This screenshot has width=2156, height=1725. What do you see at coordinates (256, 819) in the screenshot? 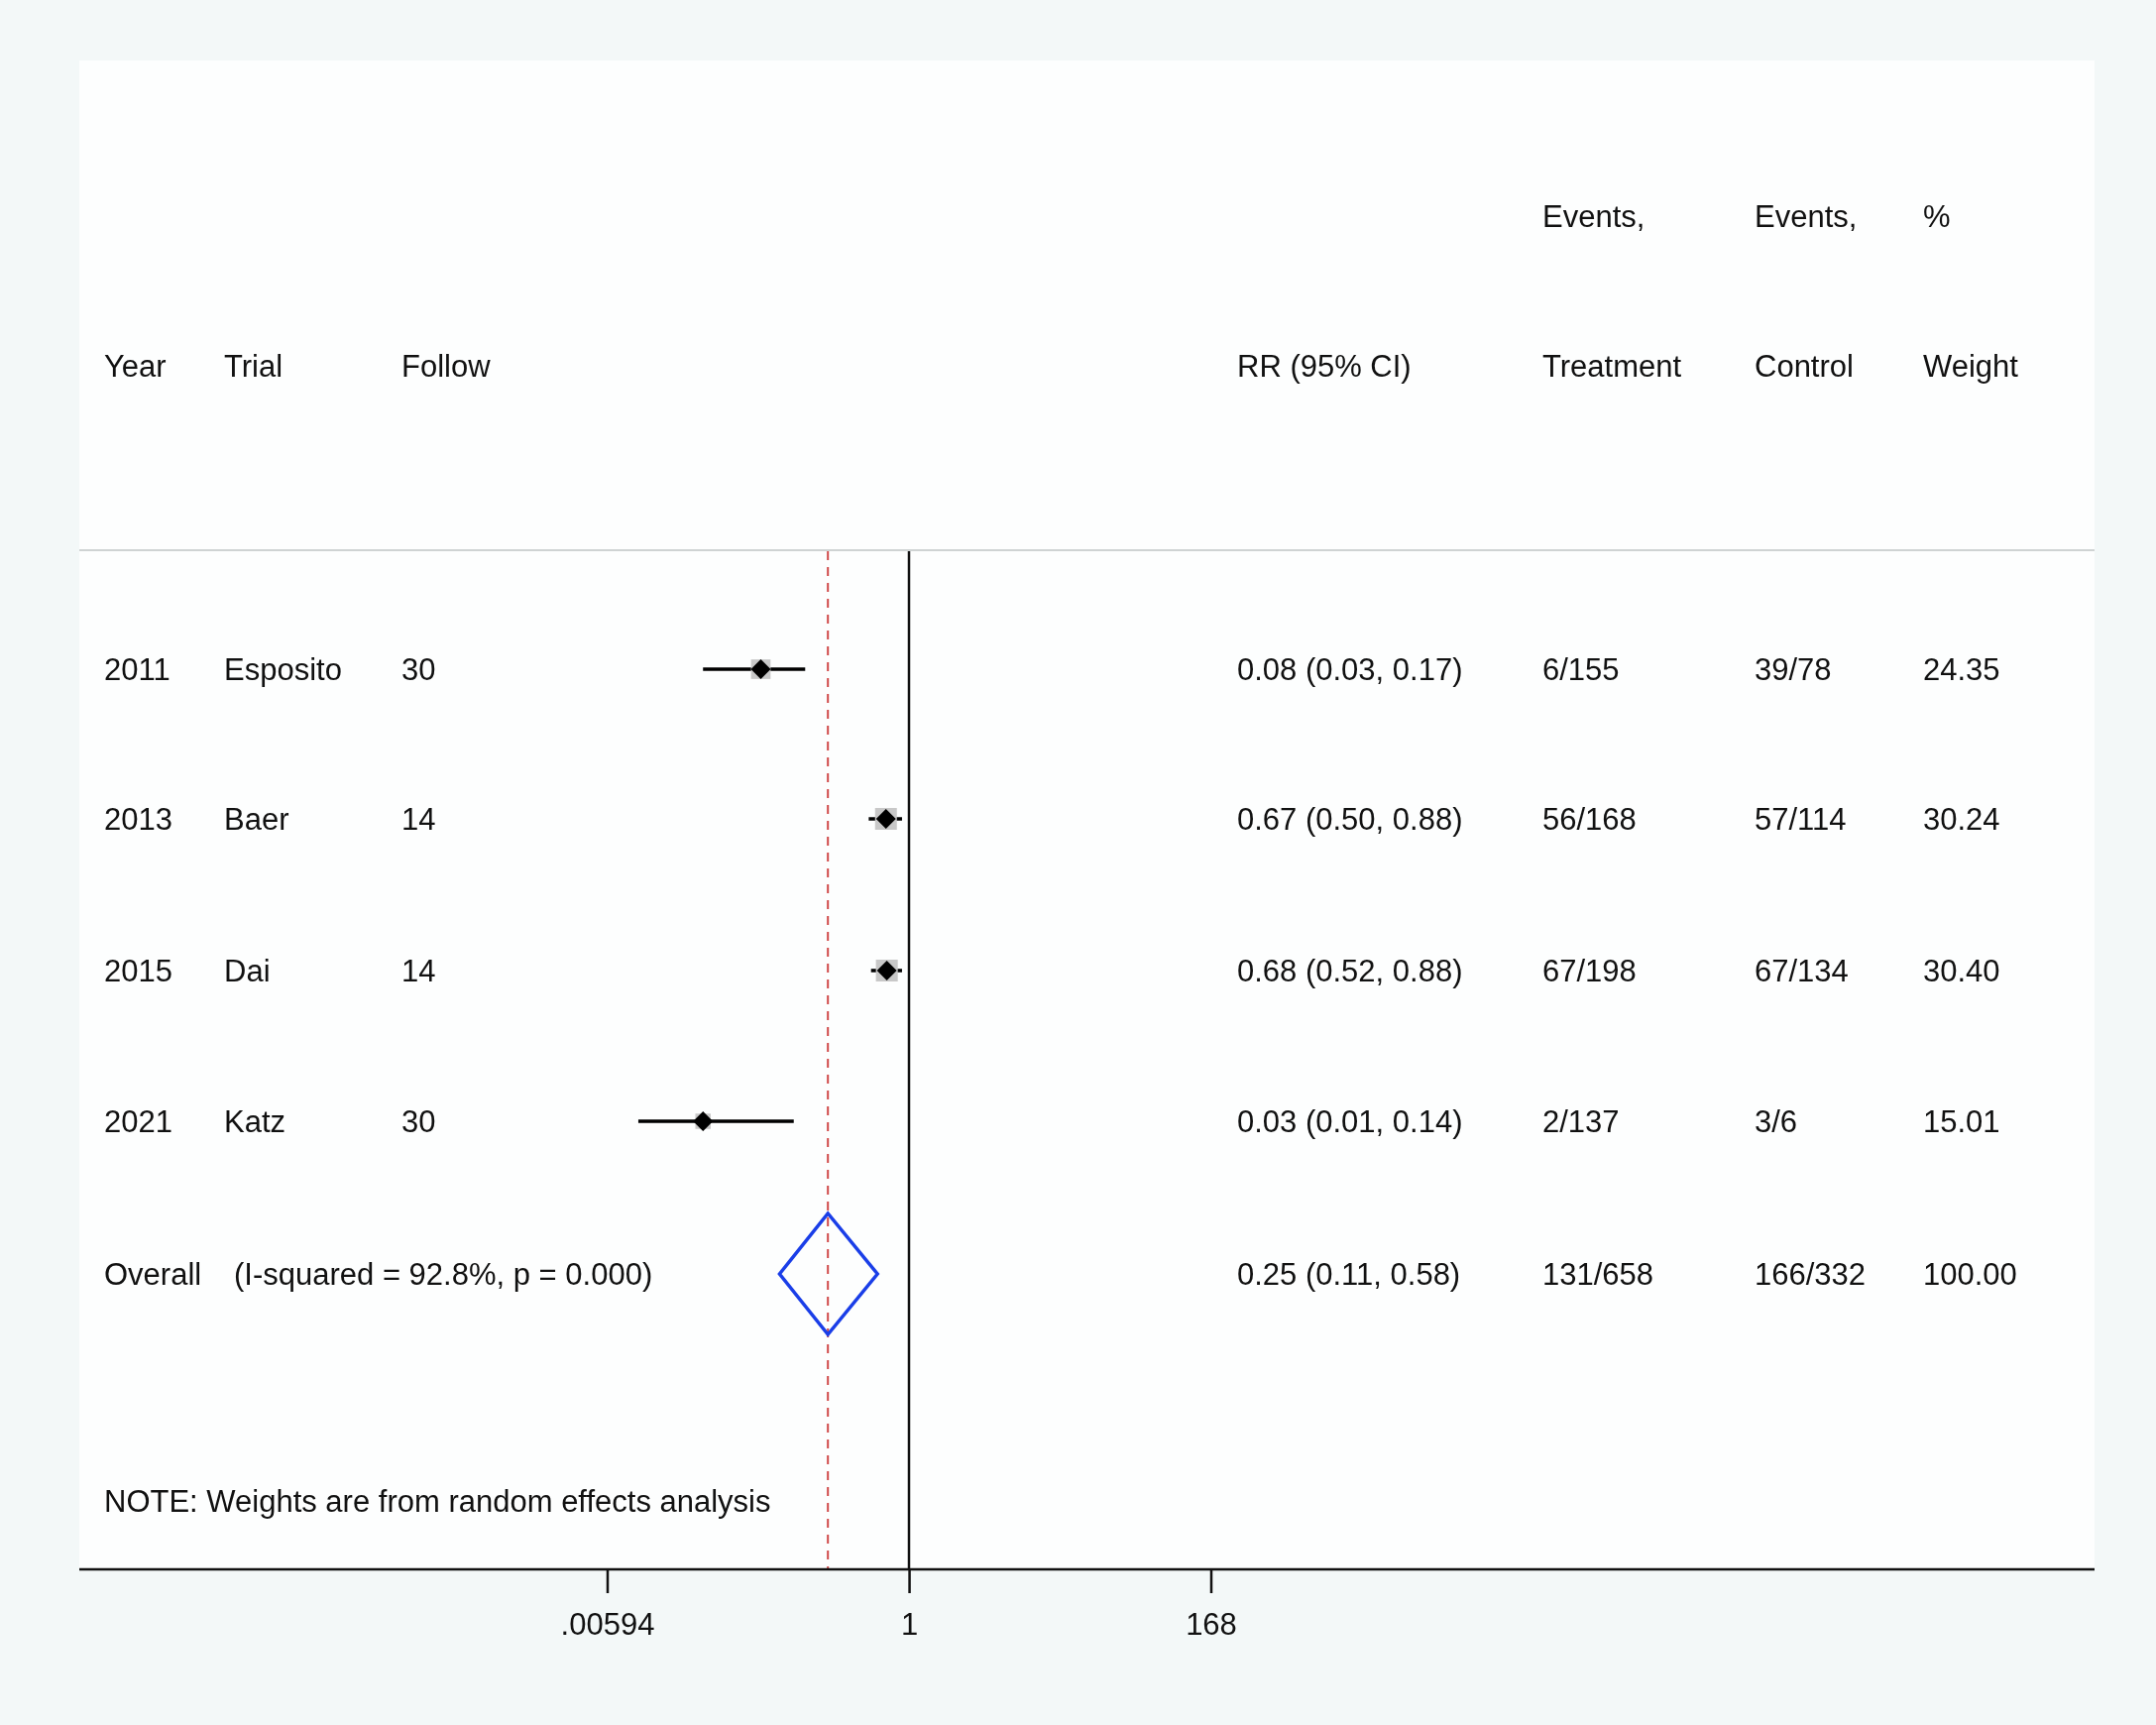
I see `table-cell: Baer` at bounding box center [256, 819].